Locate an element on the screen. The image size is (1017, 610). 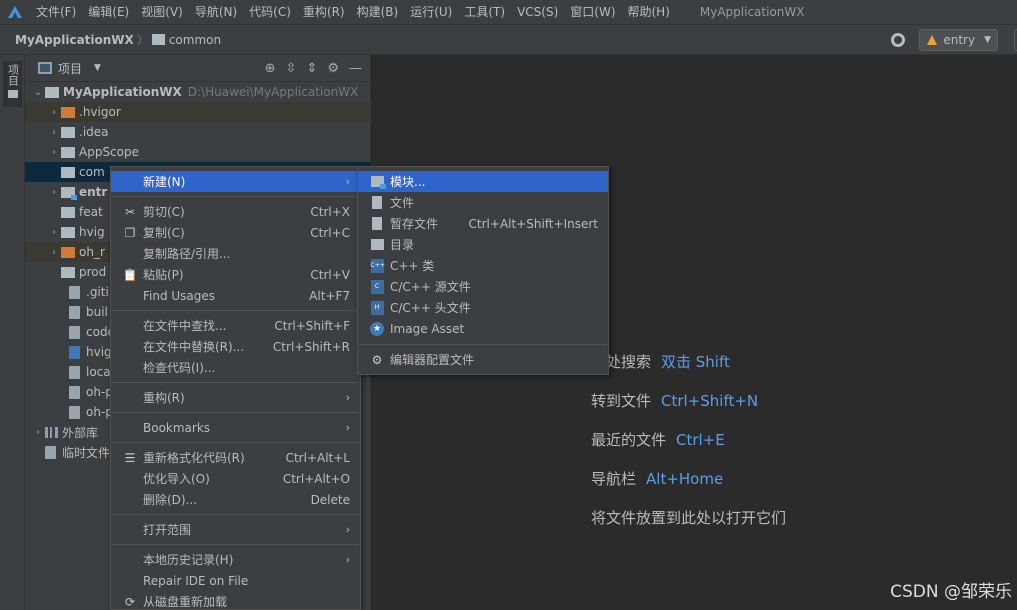
submenu-item-file: 文件 is located at coordinates (483, 202).